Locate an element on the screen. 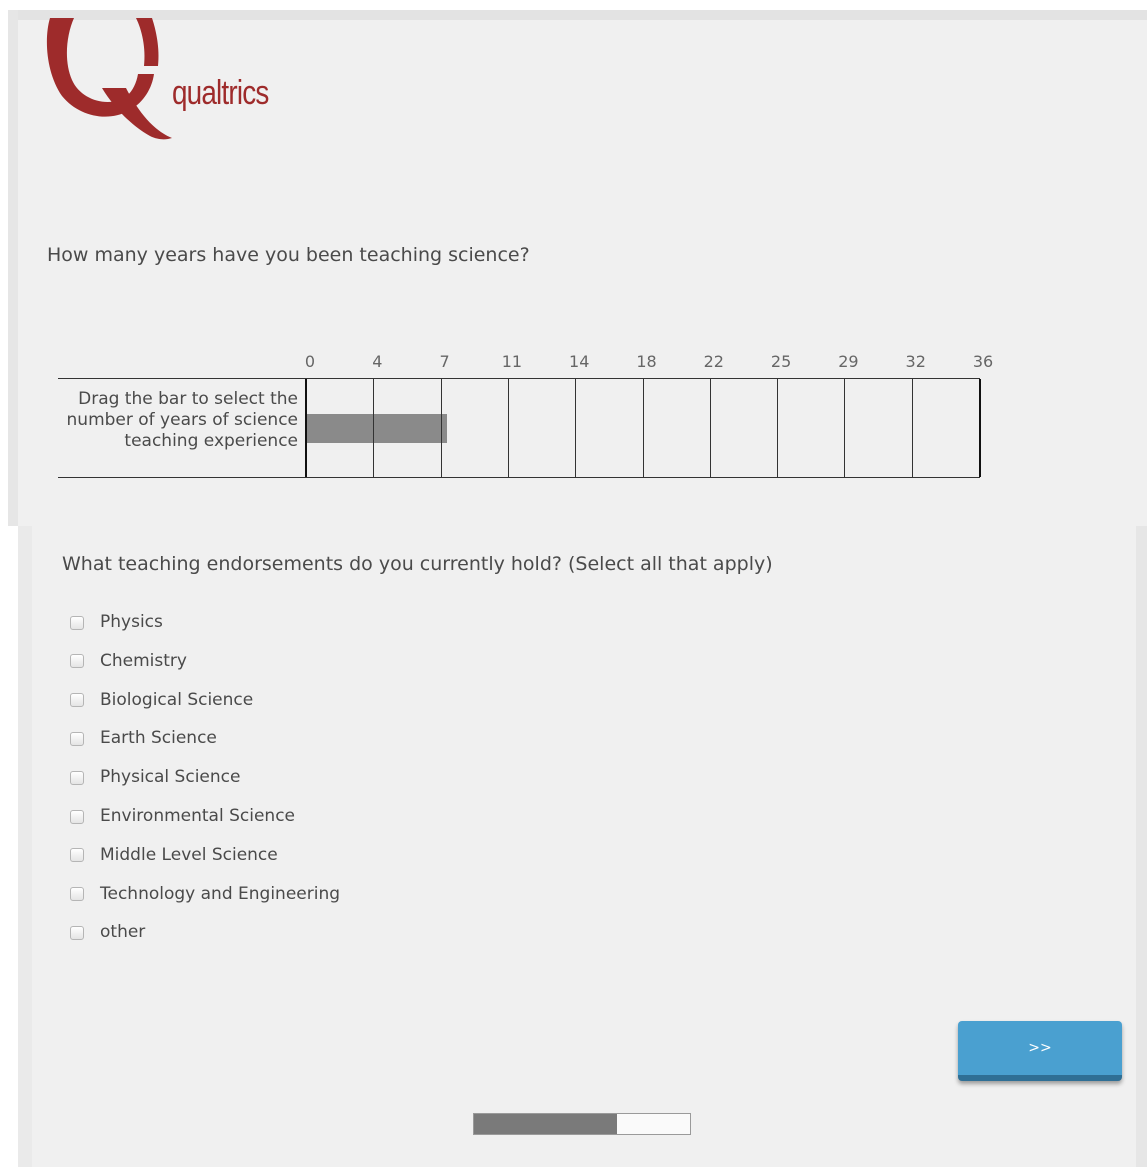 The image size is (1147, 1173). option-label: Physical Science is located at coordinates (170, 777).